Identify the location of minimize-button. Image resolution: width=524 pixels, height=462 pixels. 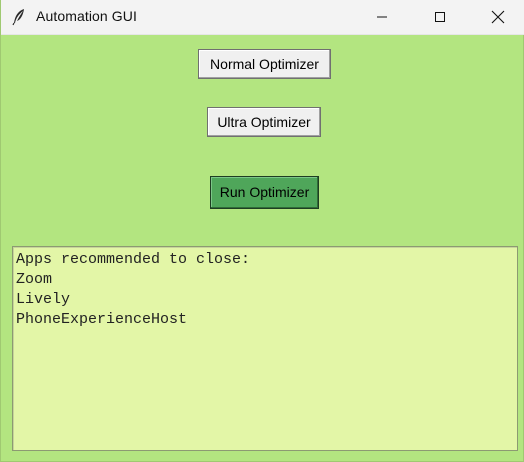
(382, 17).